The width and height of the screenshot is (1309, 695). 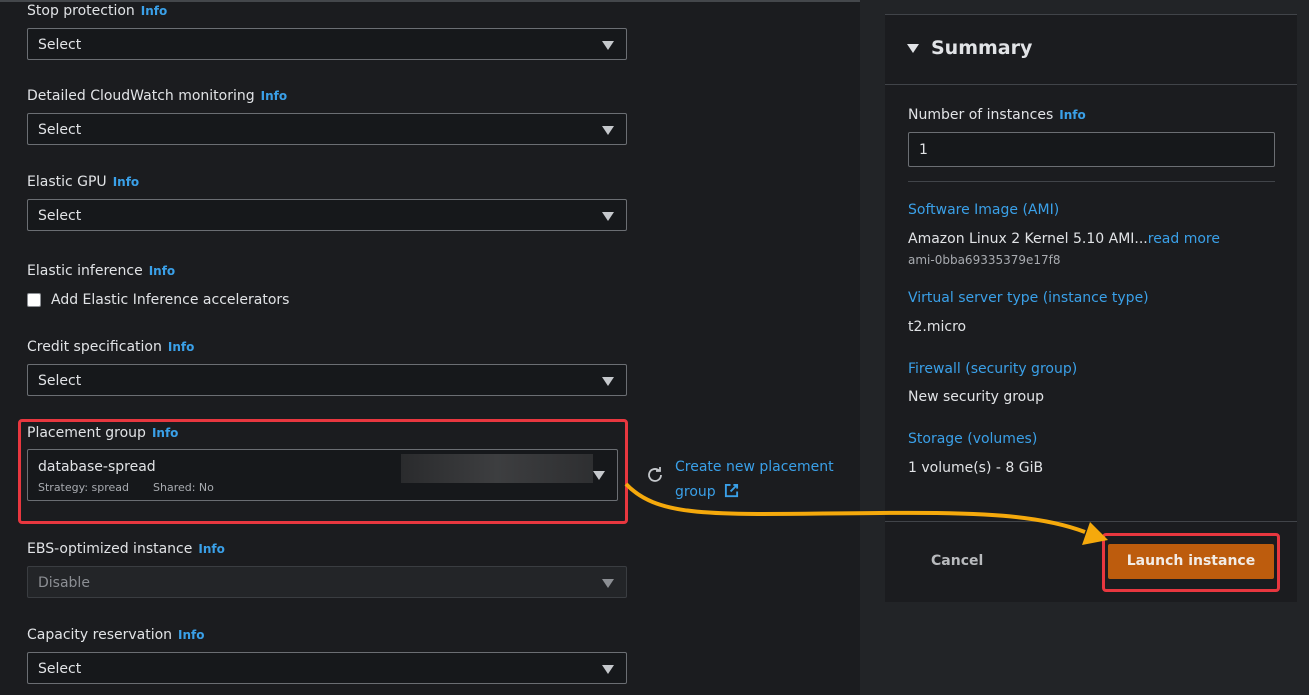 I want to click on launch-instance-button: Launch instance, so click(x=1191, y=561).